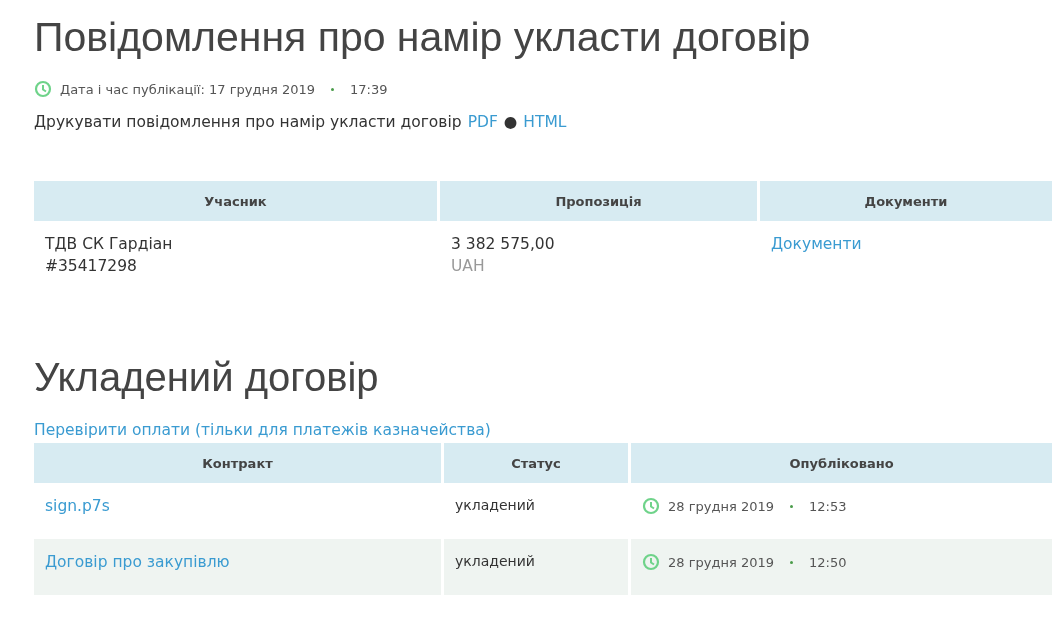 The width and height of the screenshot is (1063, 631). What do you see at coordinates (423, 37) in the screenshot?
I see `page-title: Повідомлення про намір укласти договір` at bounding box center [423, 37].